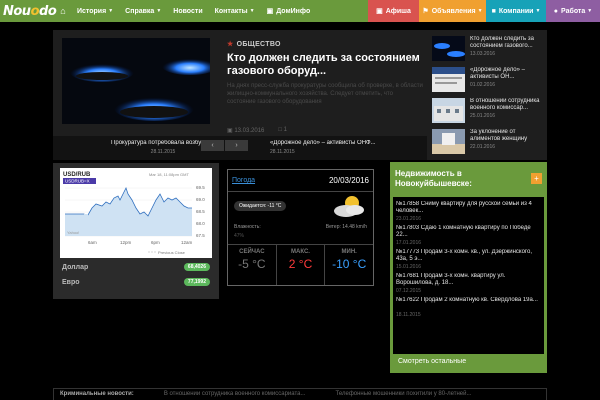 The width and height of the screenshot is (600, 400). I want to click on thumb-date: 25.01.2016, so click(483, 116).